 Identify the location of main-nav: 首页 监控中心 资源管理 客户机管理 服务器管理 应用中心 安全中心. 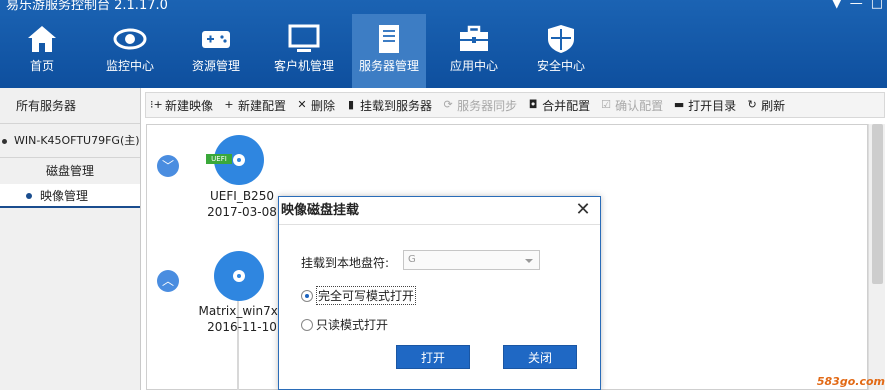
(300, 51).